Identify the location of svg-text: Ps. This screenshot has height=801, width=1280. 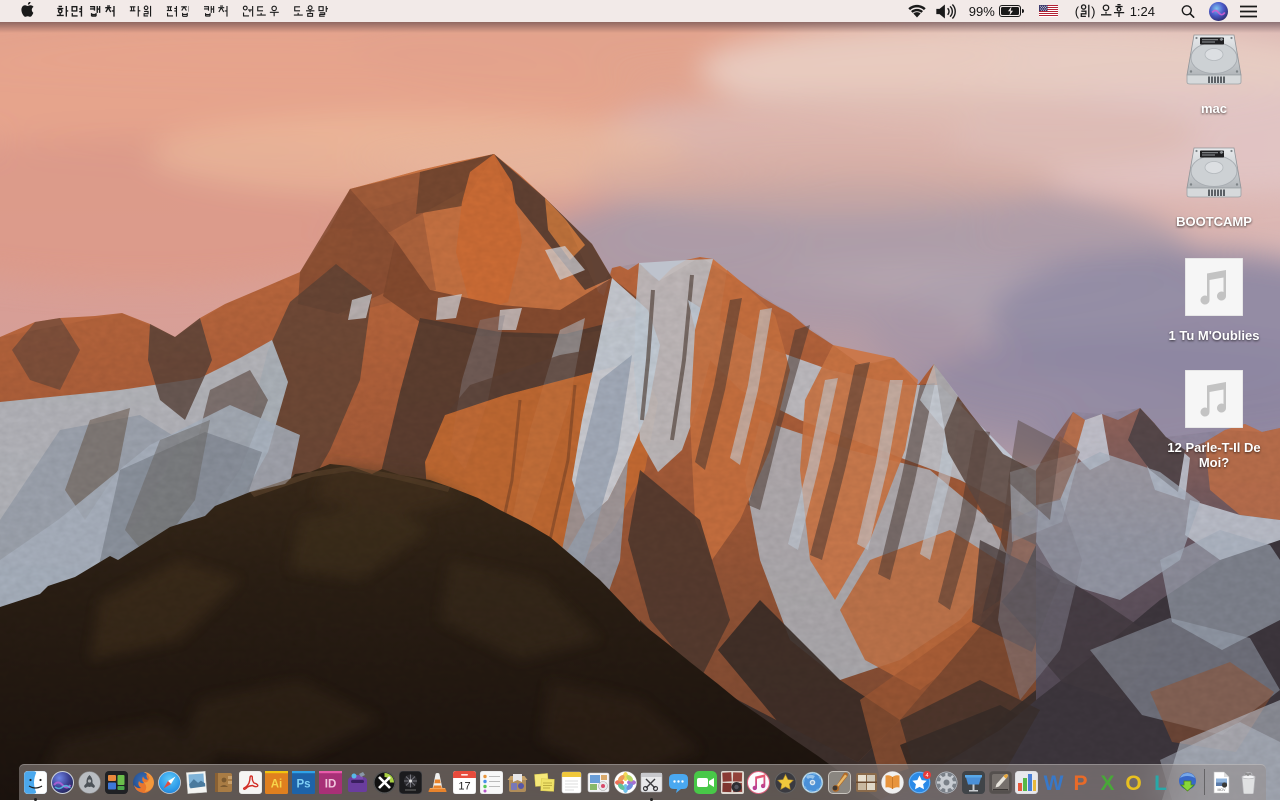
(304, 784).